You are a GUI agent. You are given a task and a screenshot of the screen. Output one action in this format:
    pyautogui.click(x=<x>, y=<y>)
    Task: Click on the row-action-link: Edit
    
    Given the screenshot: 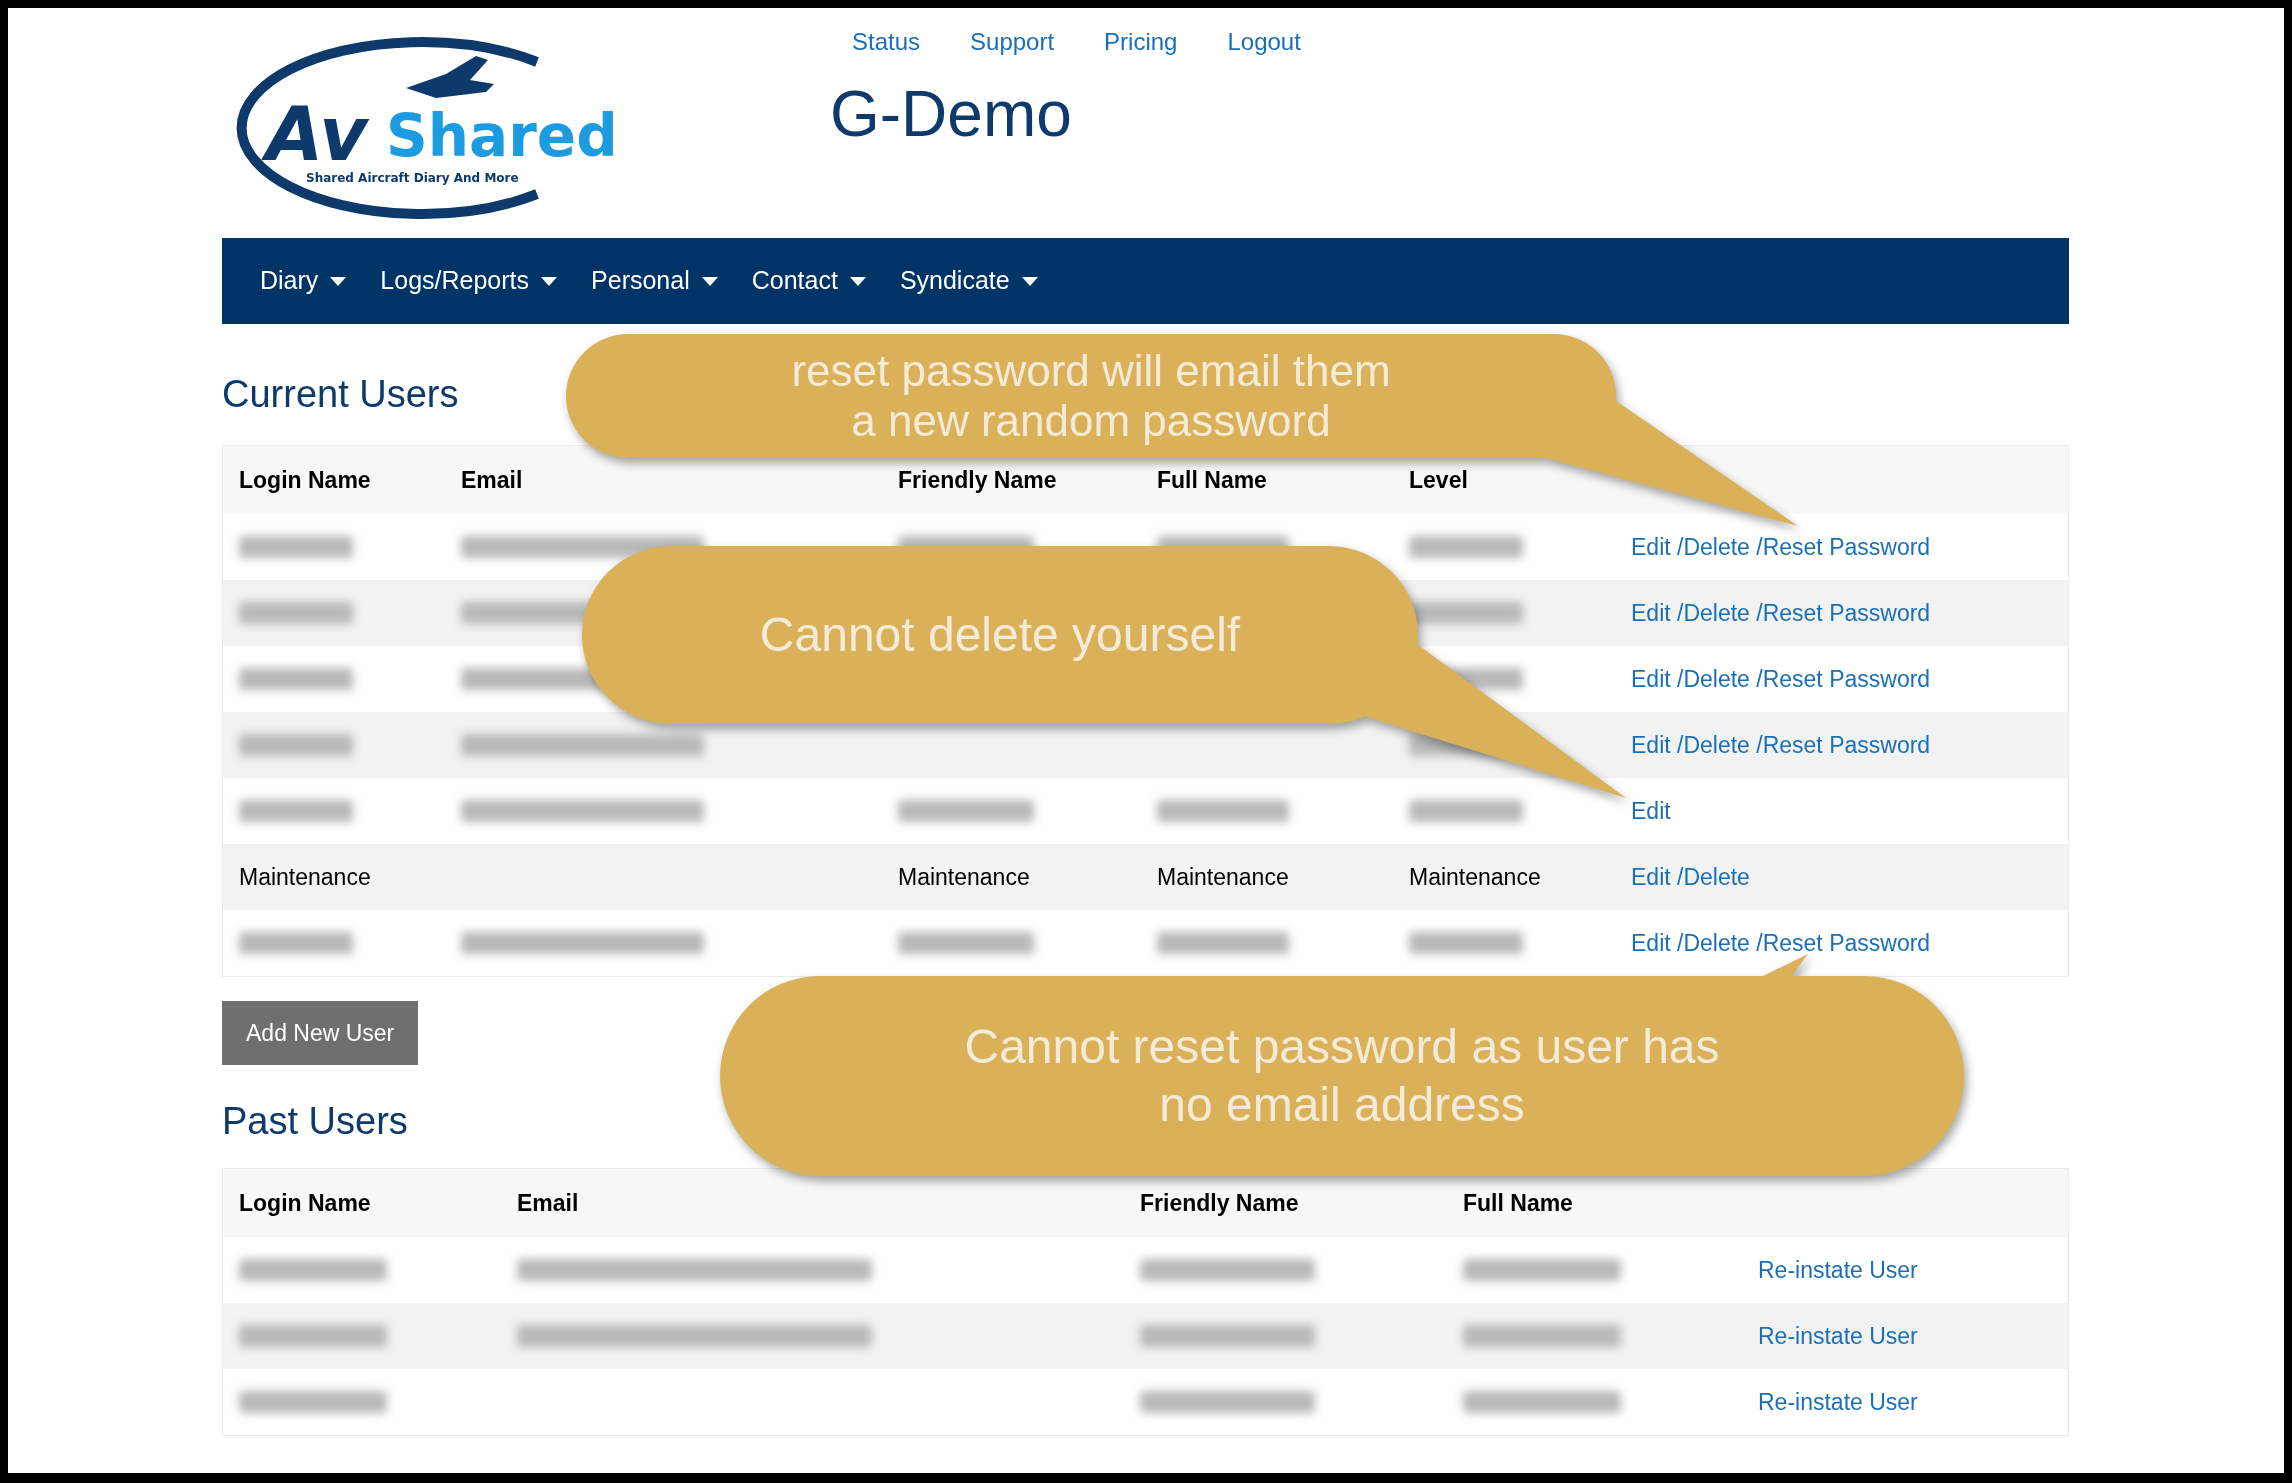 What is the action you would take?
    pyautogui.click(x=1651, y=811)
    